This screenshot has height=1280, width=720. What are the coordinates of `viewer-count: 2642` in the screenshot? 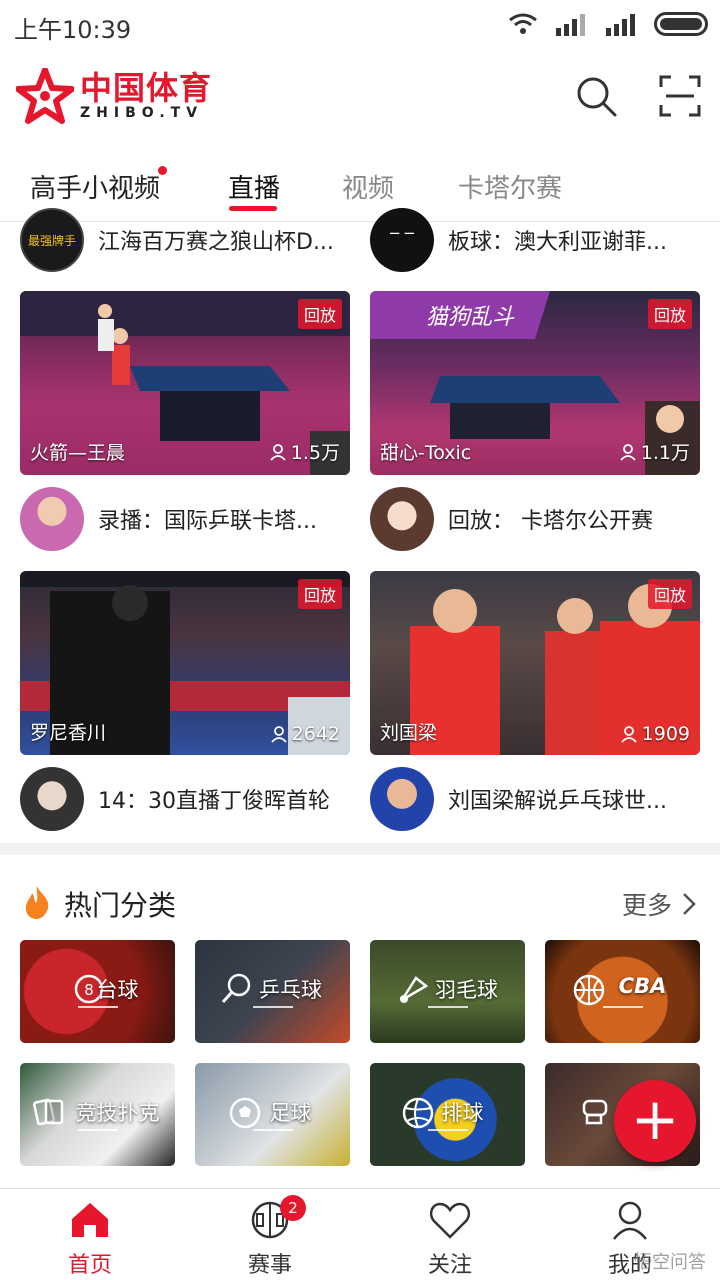 It's located at (305, 734).